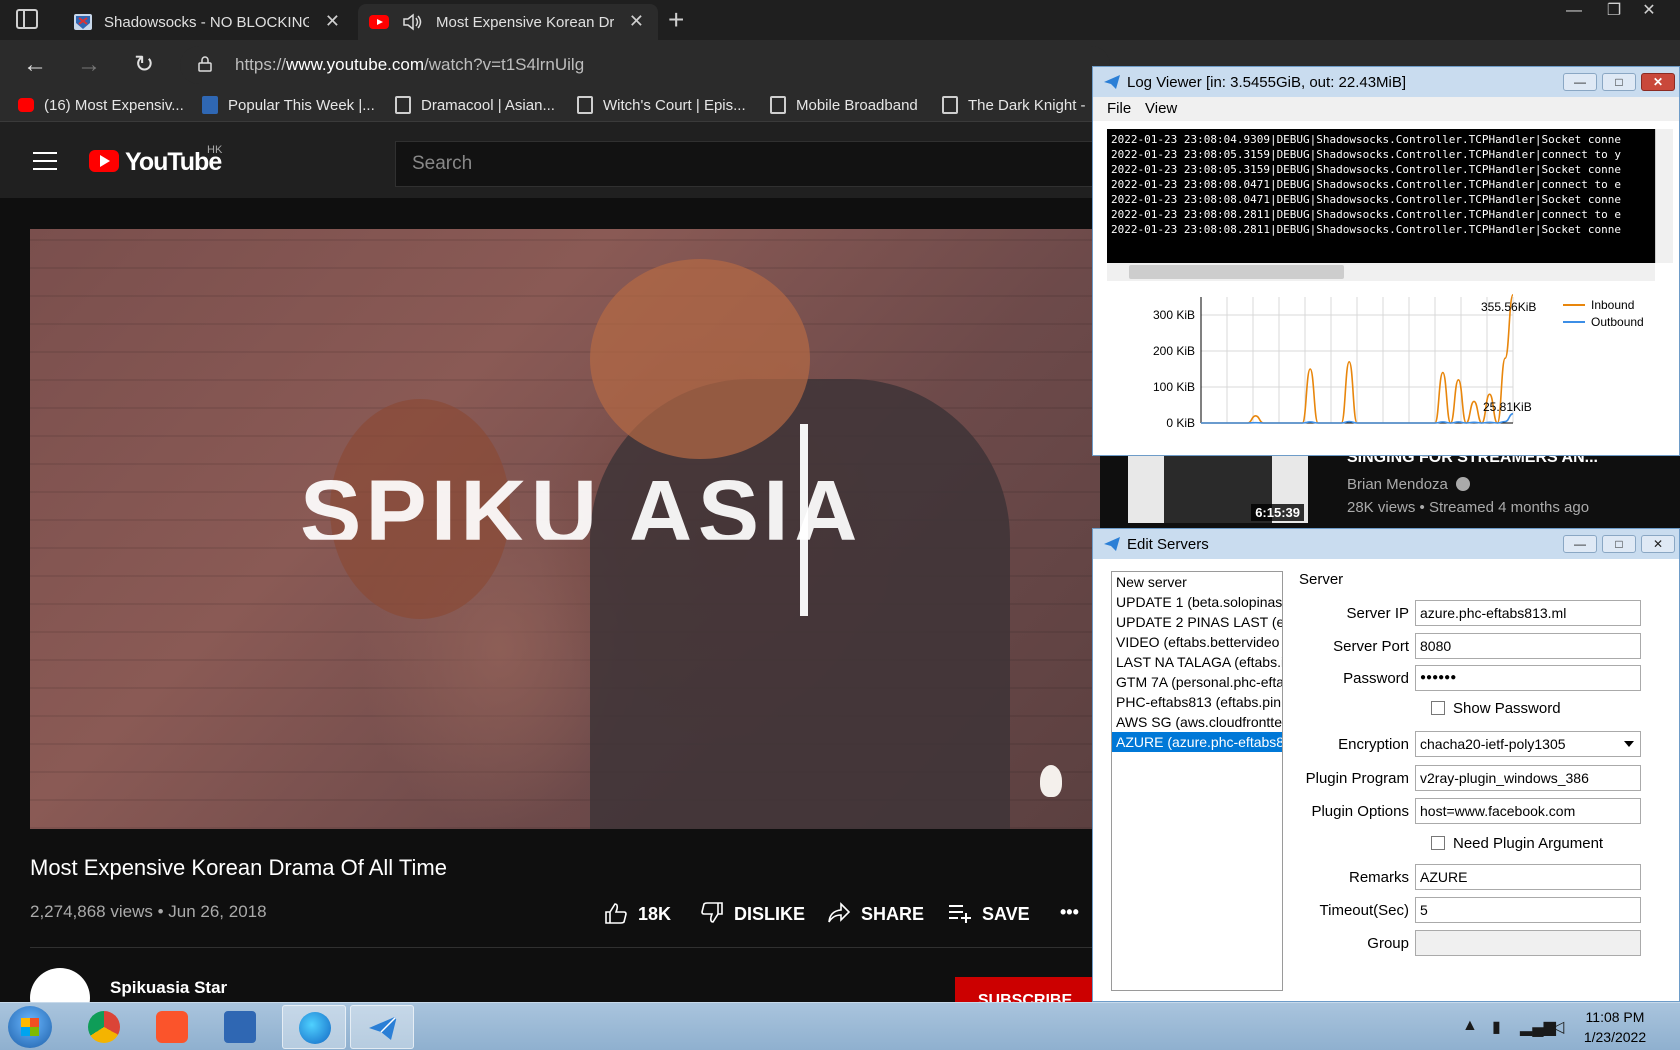 Image resolution: width=1680 pixels, height=1050 pixels. I want to click on titlebar: Edit Servers — □ ✕, so click(1386, 544).